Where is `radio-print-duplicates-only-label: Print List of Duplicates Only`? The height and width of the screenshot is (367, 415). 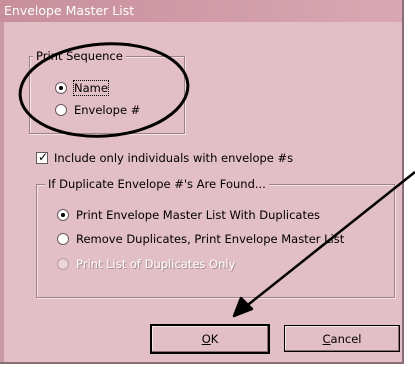
radio-print-duplicates-only-label: Print List of Duplicates Only is located at coordinates (156, 264).